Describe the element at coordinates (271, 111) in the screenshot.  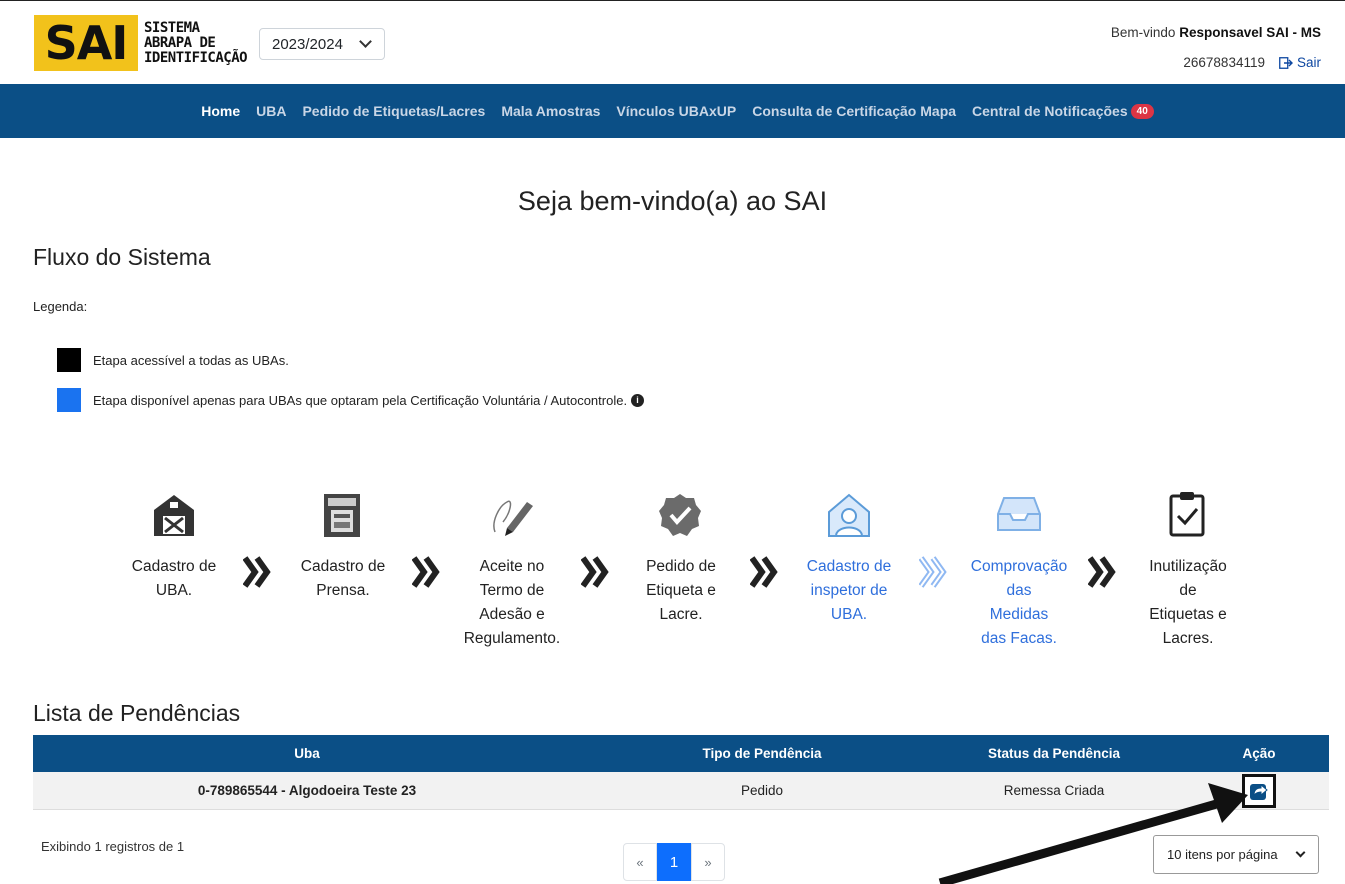
I see `nav-uba: UBA` at that location.